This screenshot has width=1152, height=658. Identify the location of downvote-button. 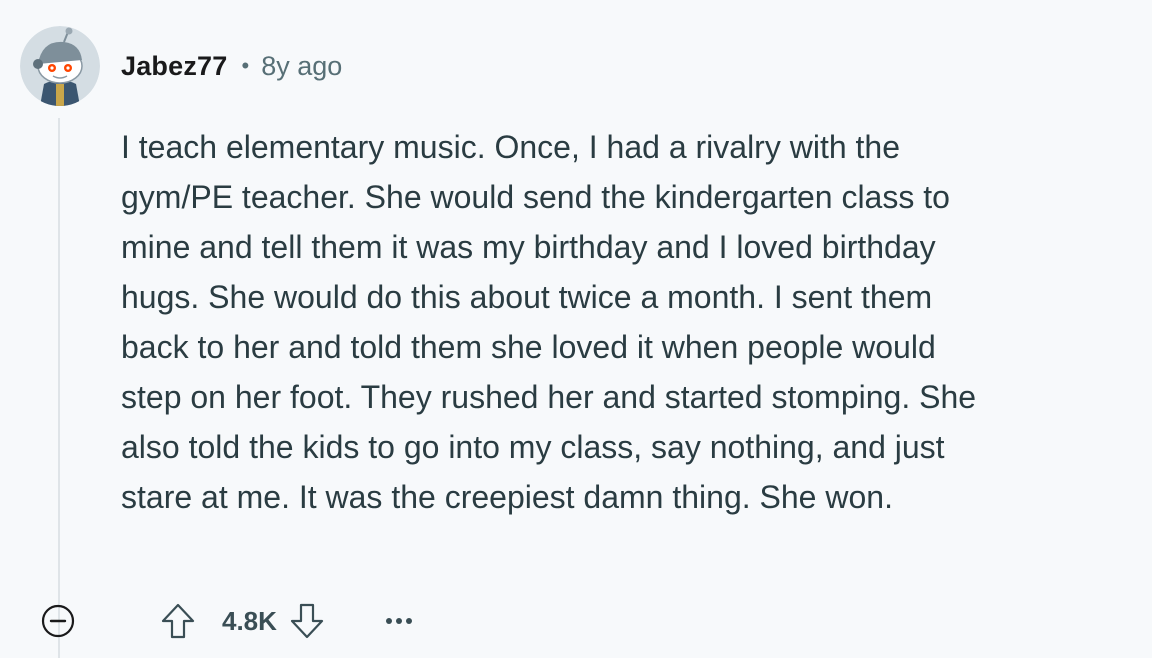
(307, 621).